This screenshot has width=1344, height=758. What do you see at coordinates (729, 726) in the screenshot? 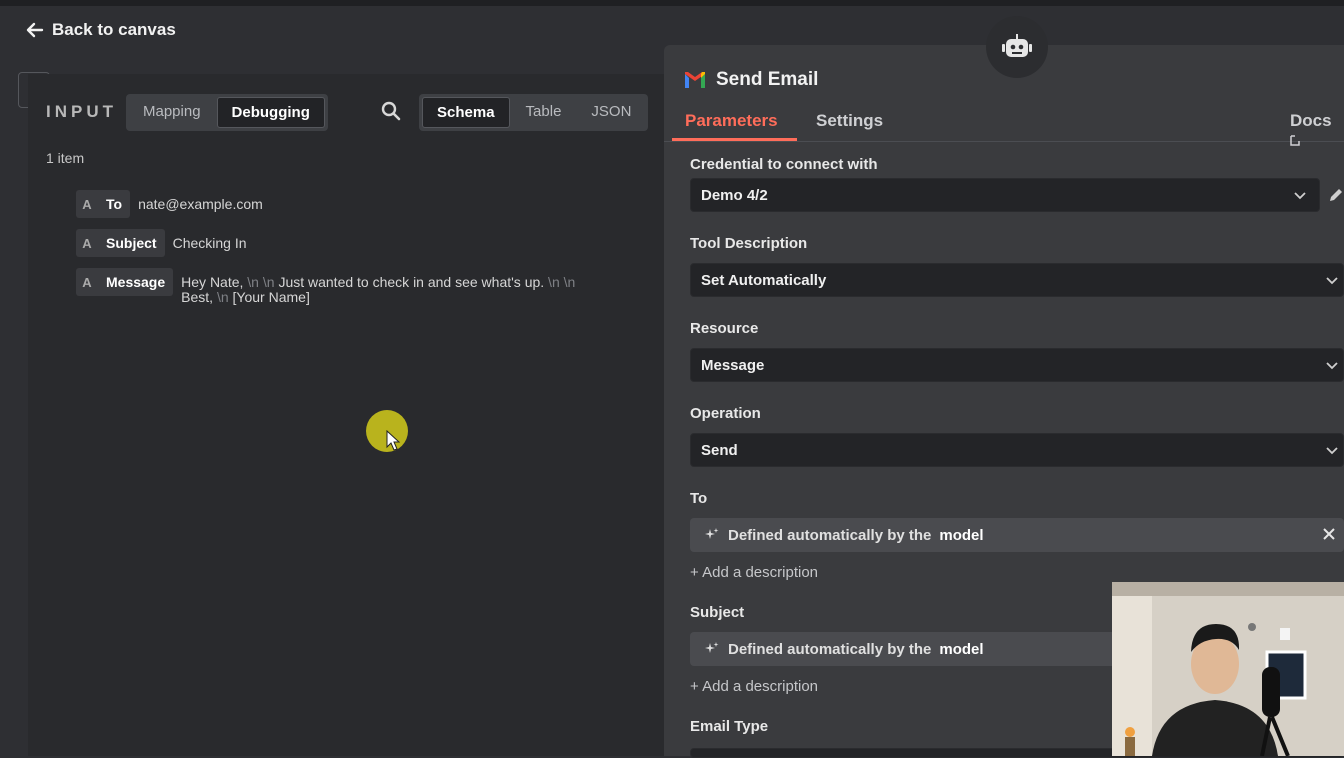
I see `email-type-label: Email Type` at bounding box center [729, 726].